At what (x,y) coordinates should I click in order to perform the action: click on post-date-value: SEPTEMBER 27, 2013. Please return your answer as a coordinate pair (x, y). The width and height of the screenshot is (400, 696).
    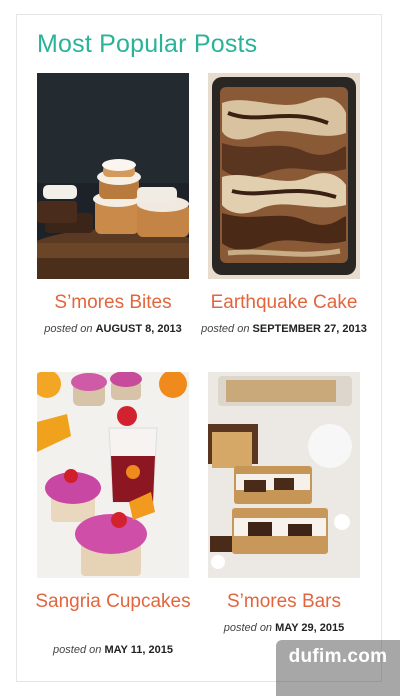
    Looking at the image, I should click on (309, 329).